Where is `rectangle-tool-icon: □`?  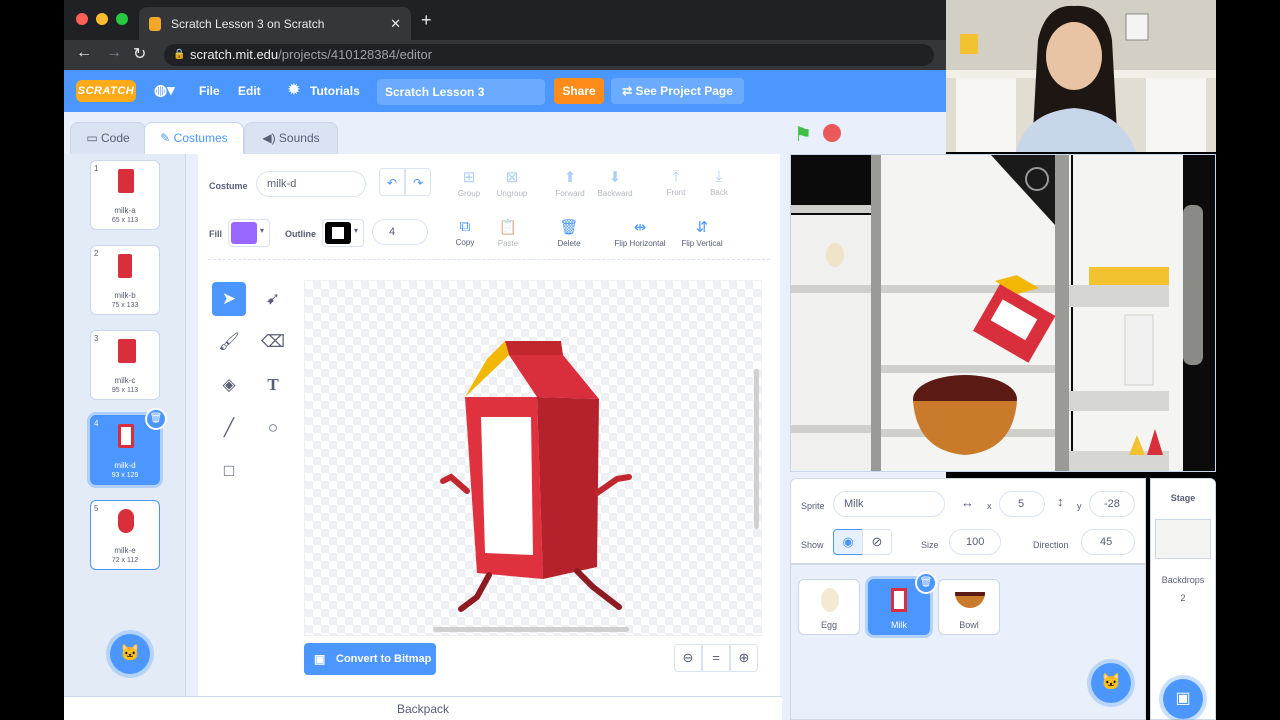
rectangle-tool-icon: □ is located at coordinates (229, 471).